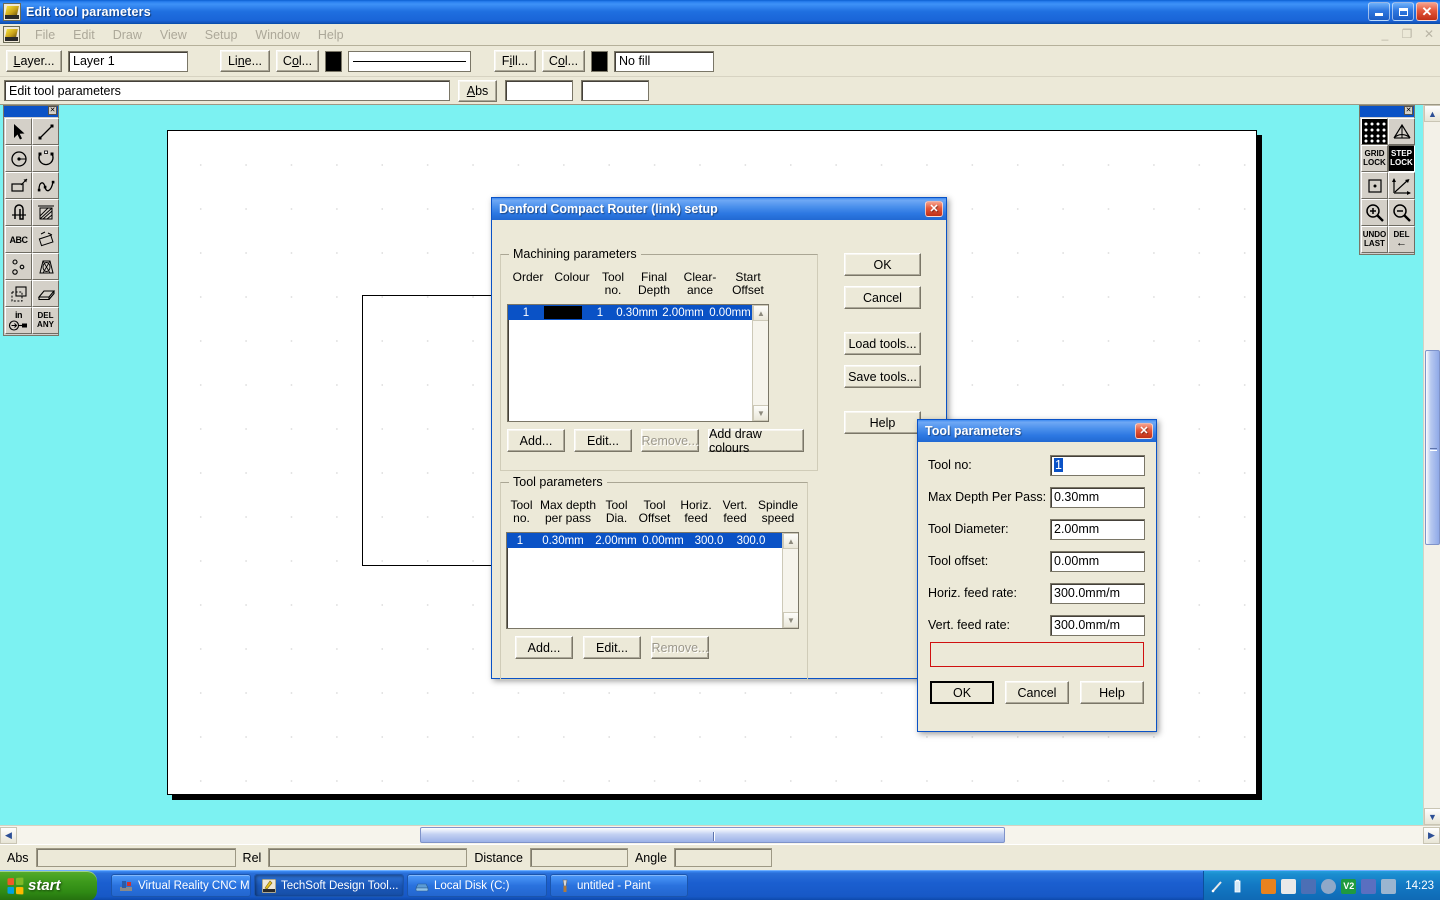 The image size is (1440, 900). What do you see at coordinates (128, 61) in the screenshot?
I see `layer-name-field: Layer 1` at bounding box center [128, 61].